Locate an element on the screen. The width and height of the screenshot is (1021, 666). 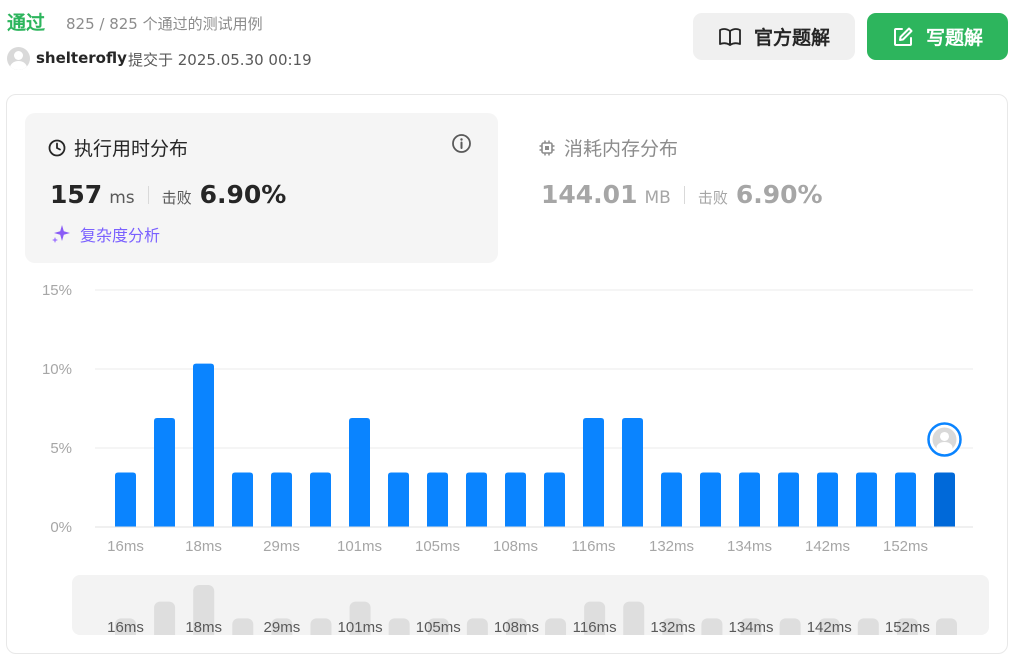
submission-time: 提交于 2025.05.30 00:19 is located at coordinates (220, 60).